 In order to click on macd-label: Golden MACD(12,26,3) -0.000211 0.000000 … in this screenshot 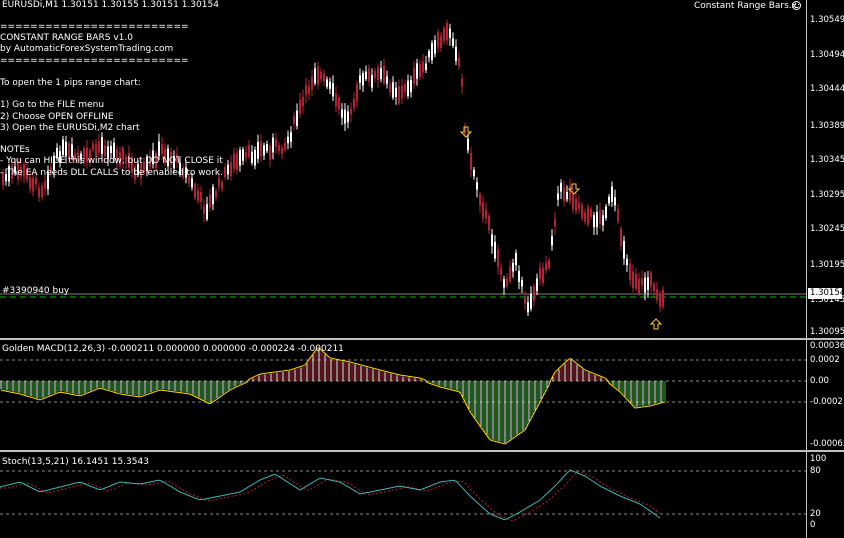, I will do `click(173, 349)`.